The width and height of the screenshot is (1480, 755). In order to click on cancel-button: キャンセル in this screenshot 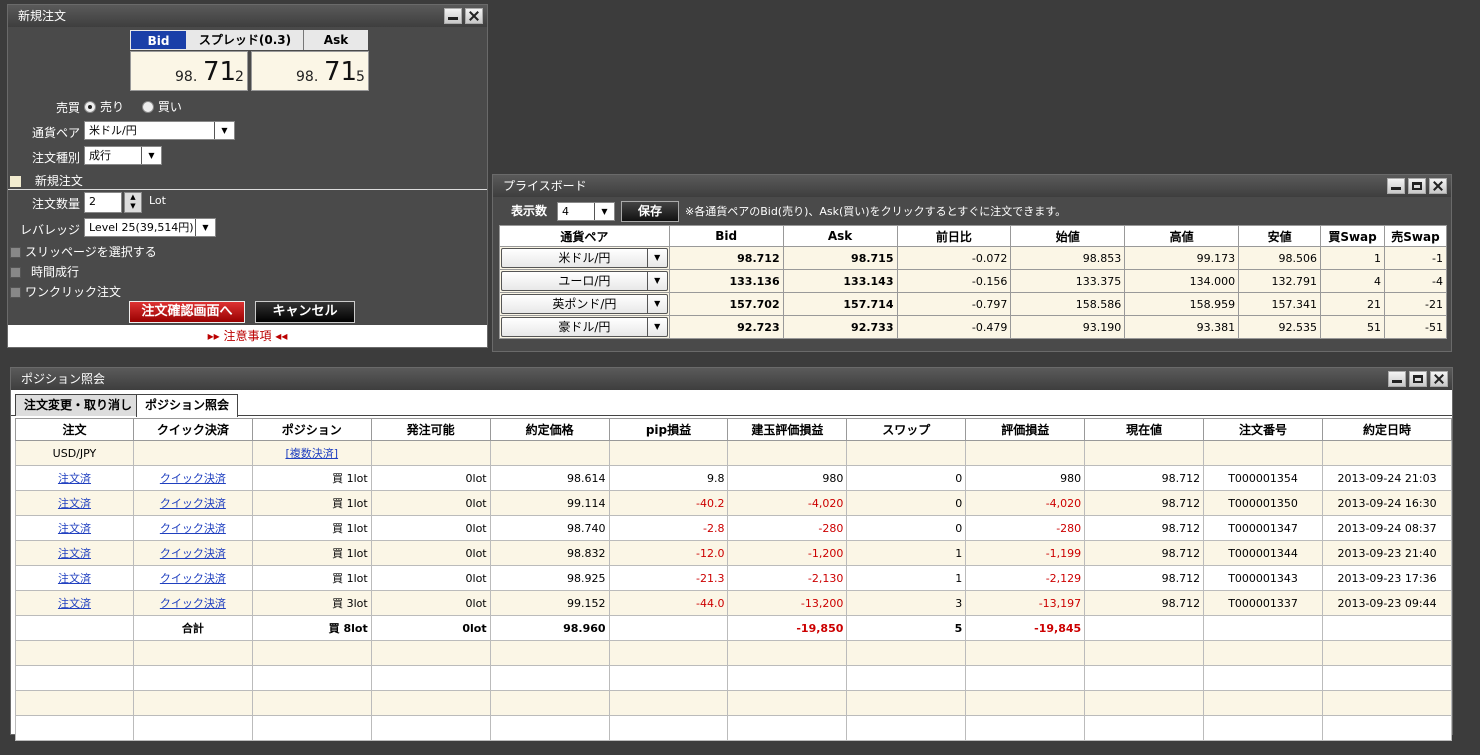, I will do `click(305, 312)`.